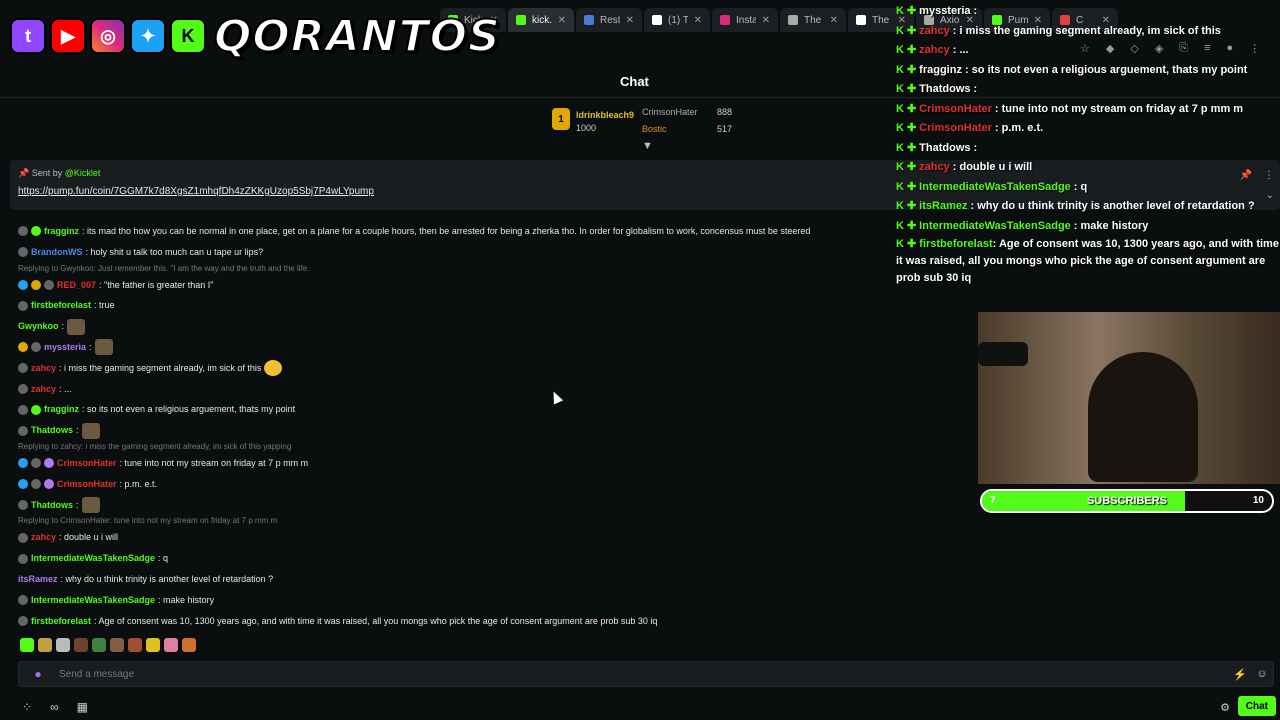 This screenshot has height=720, width=1280. Describe the element at coordinates (813, 20) in the screenshot. I see `browser-tab: The I ✕` at that location.